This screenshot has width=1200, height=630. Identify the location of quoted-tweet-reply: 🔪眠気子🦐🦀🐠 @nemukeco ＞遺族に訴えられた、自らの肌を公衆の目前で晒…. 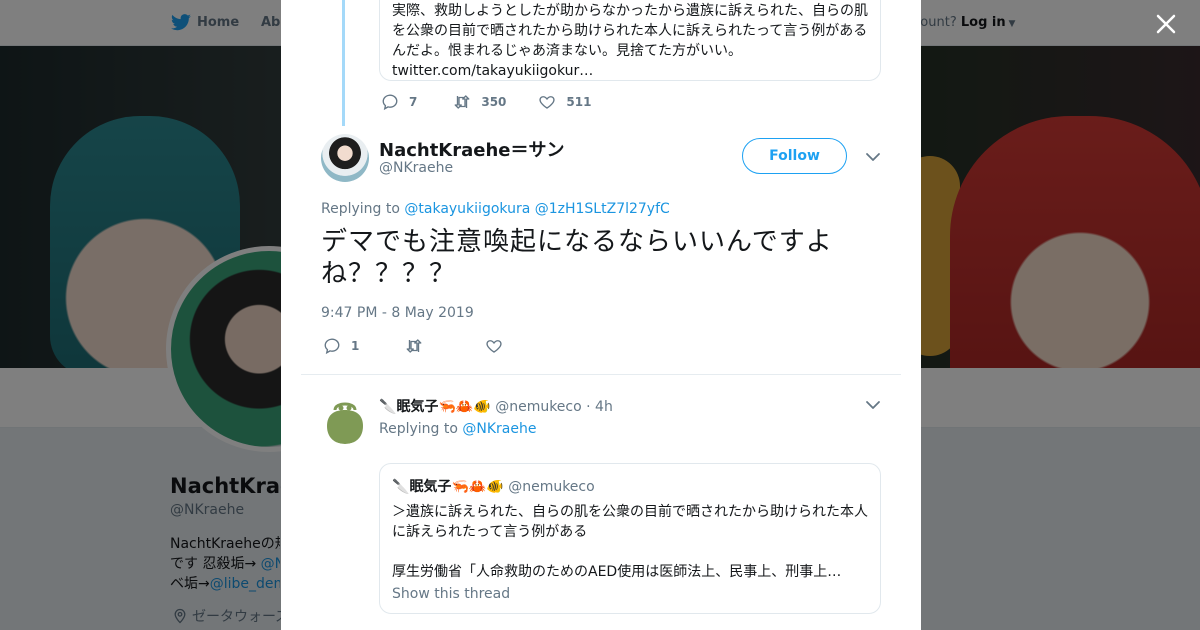
(630, 538).